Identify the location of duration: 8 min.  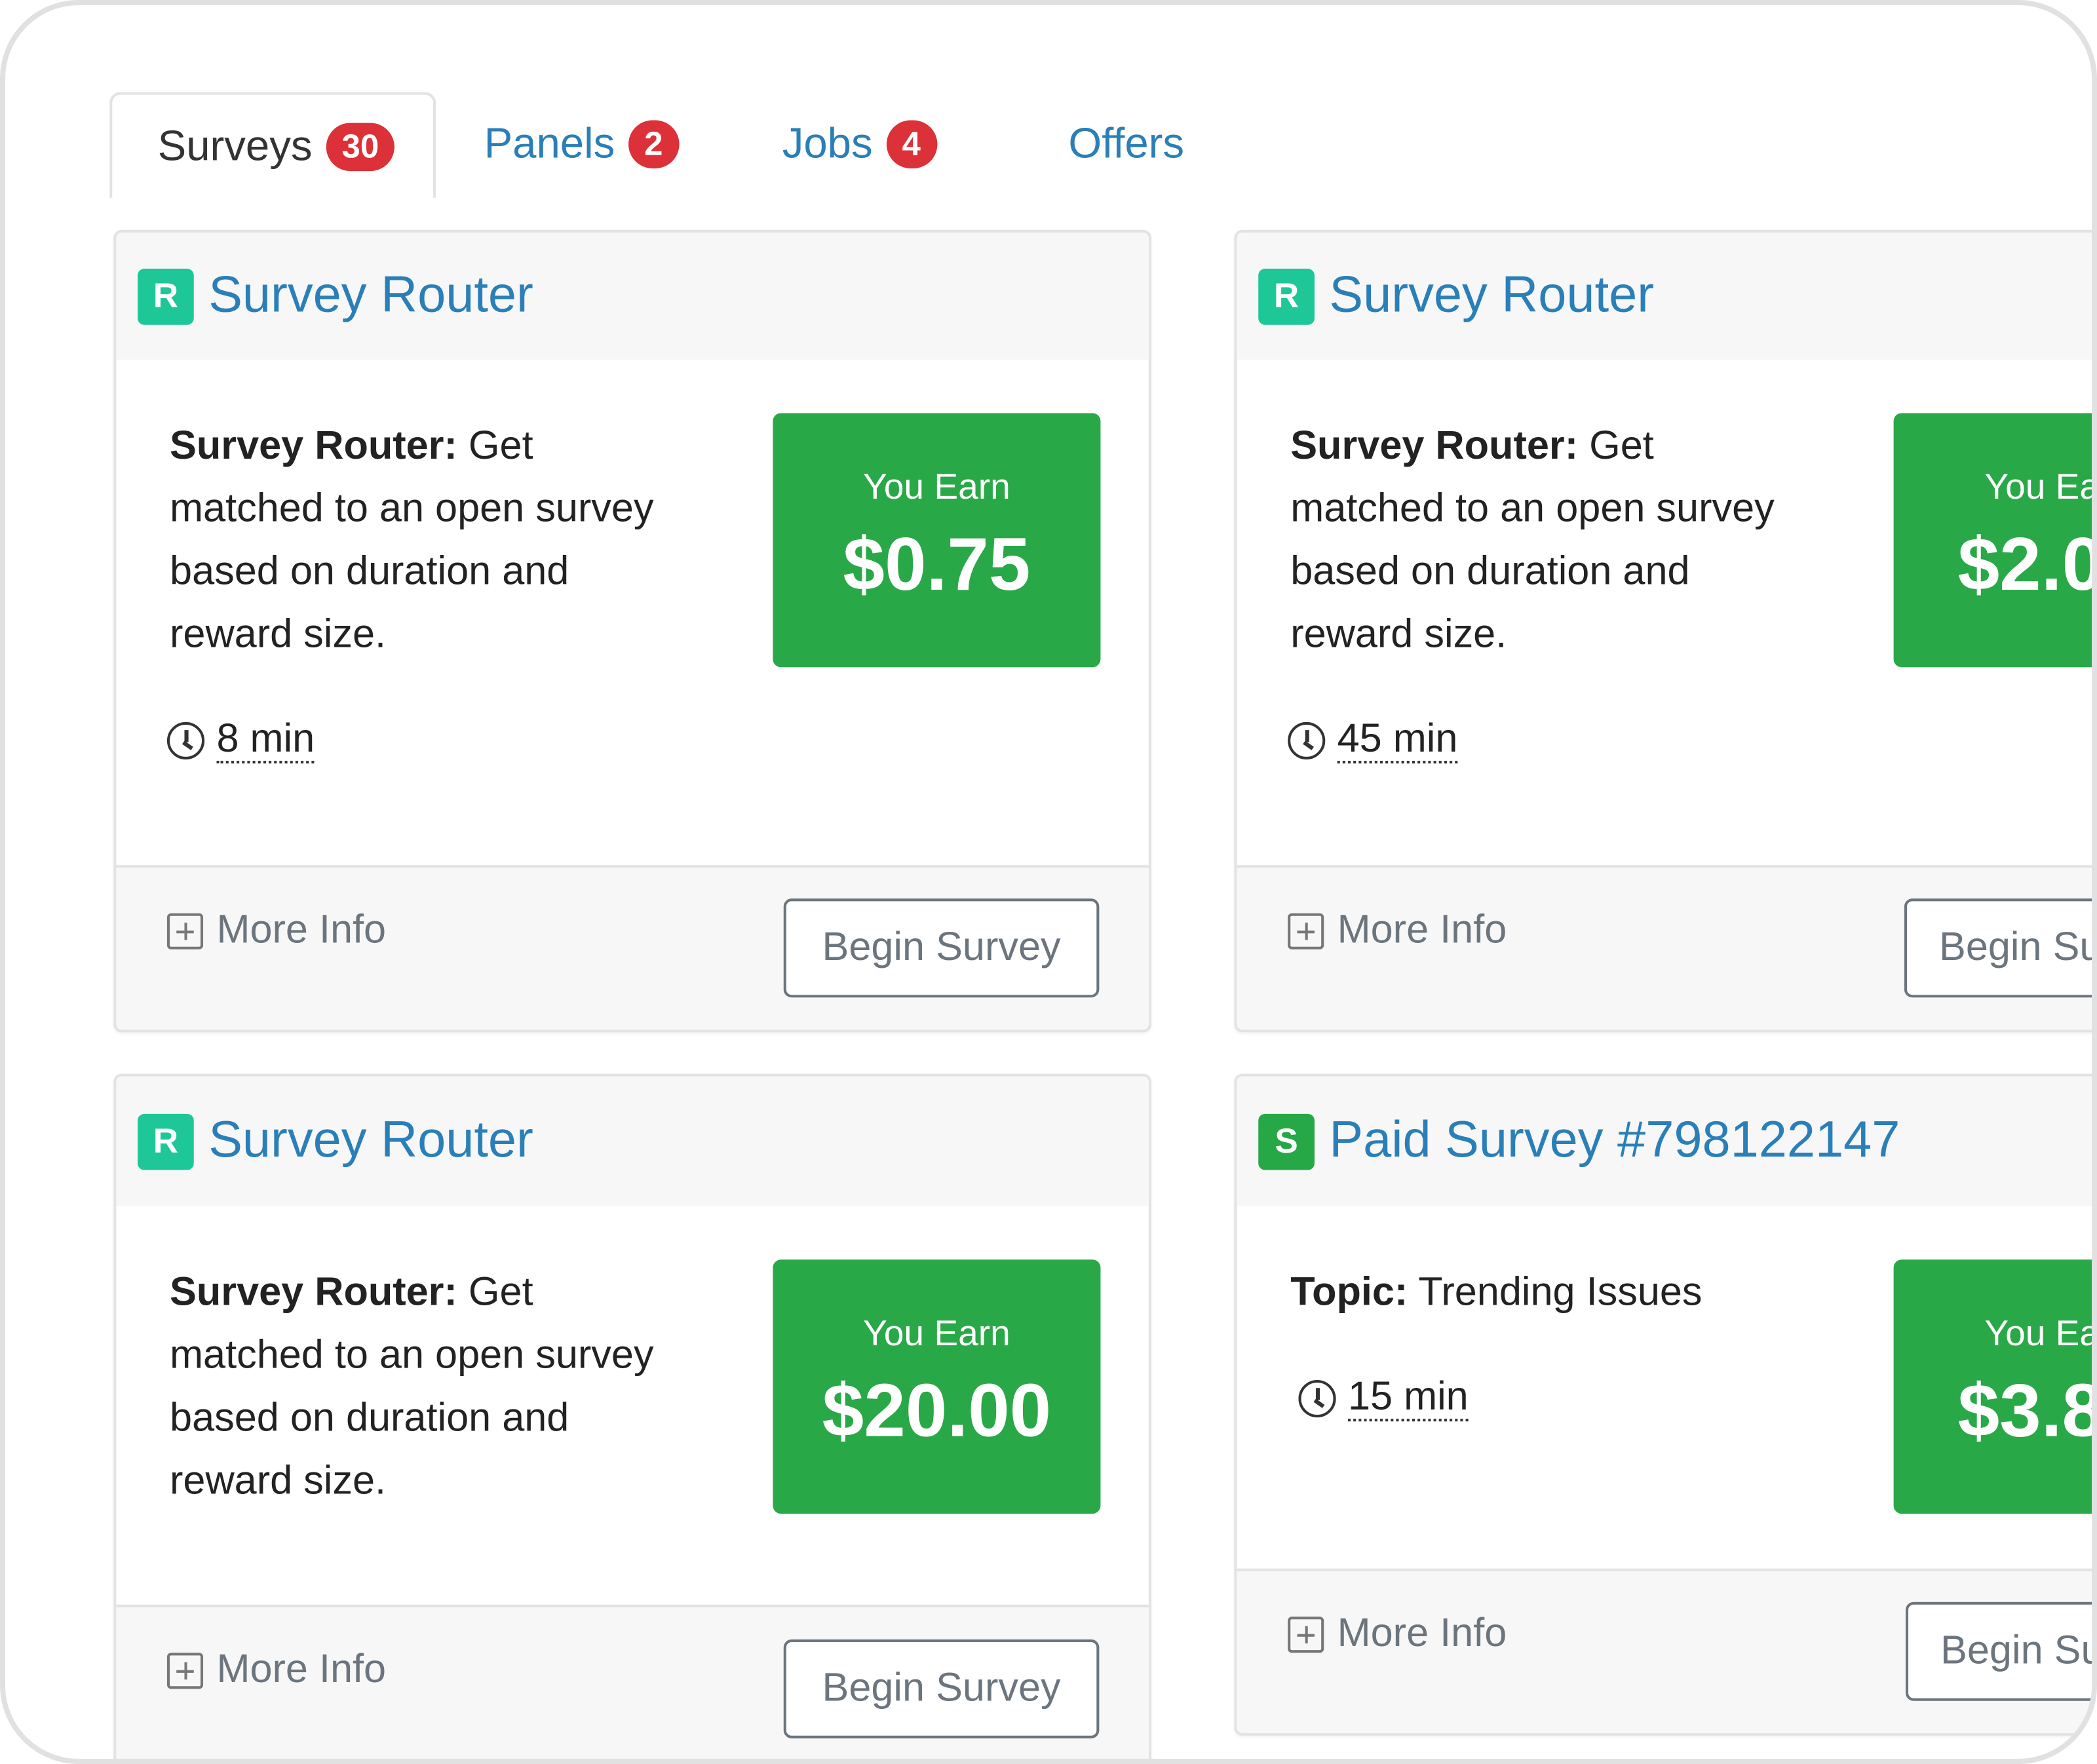
(240, 741).